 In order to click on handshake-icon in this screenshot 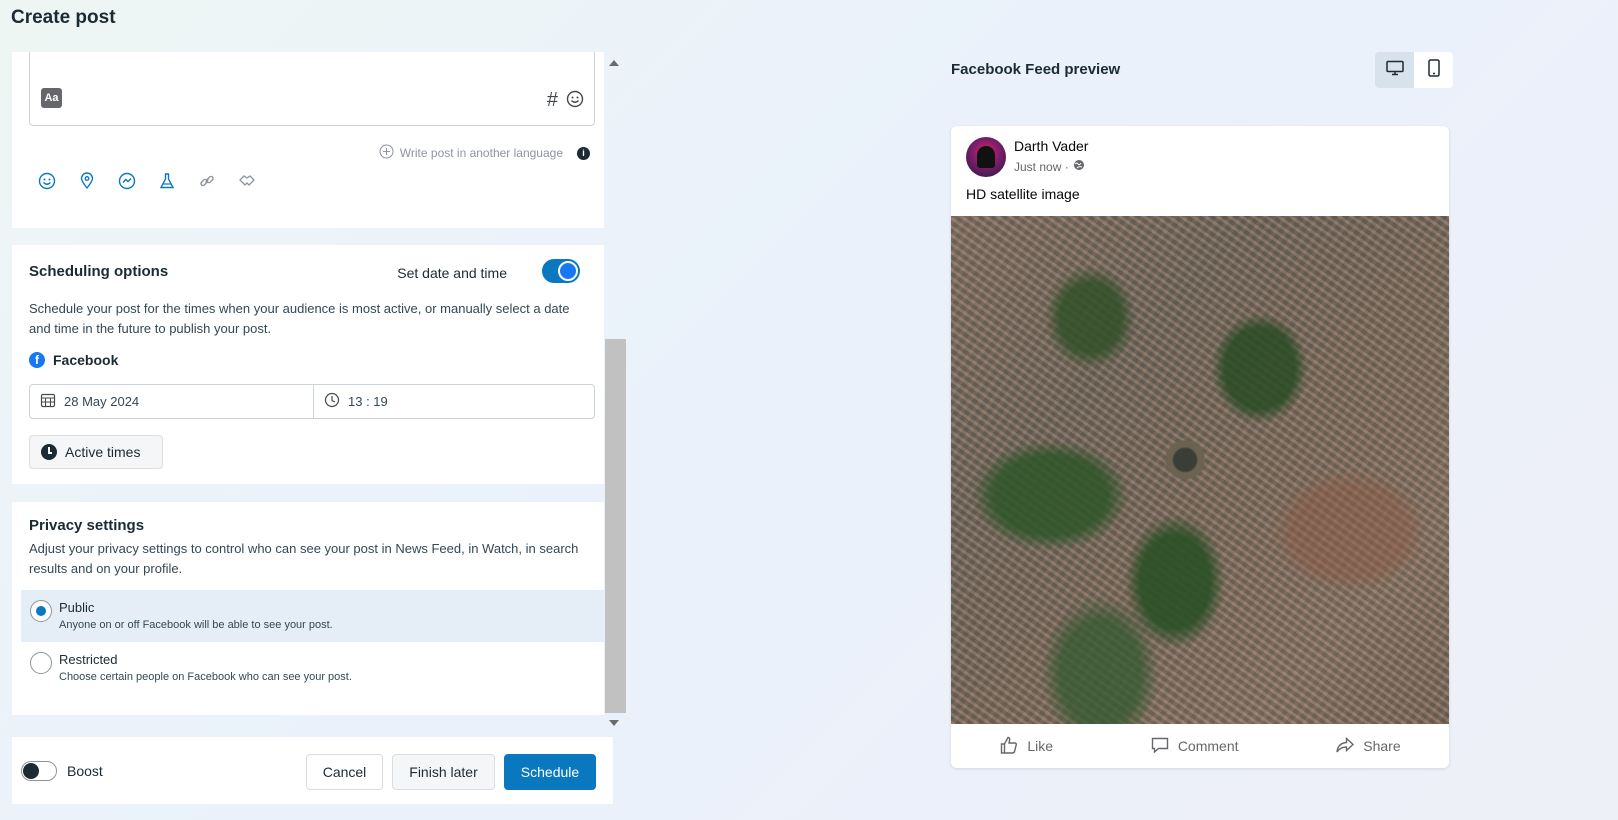, I will do `click(247, 181)`.